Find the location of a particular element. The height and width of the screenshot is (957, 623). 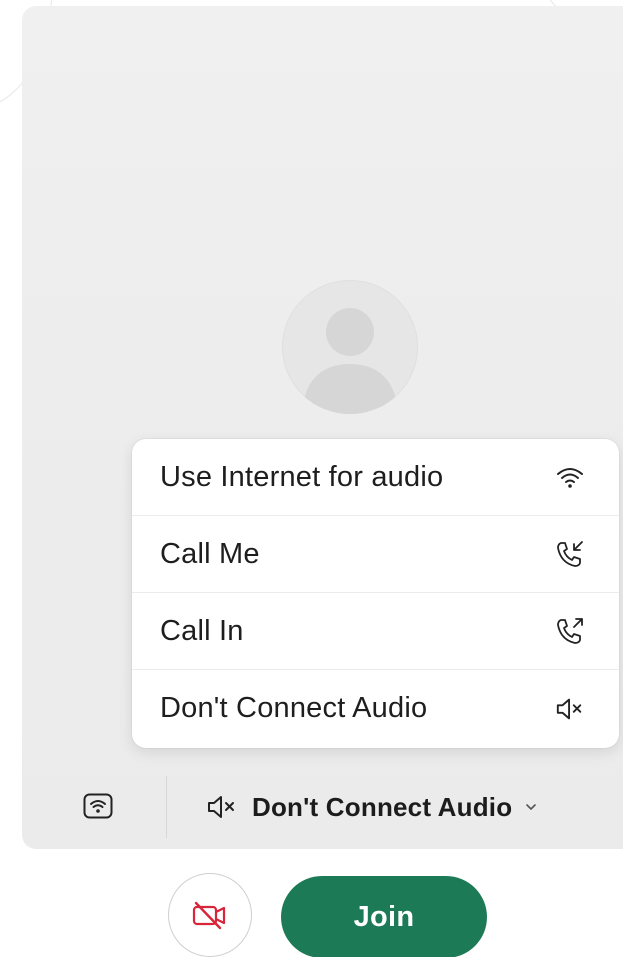

connection-settings-button is located at coordinates (98, 806).